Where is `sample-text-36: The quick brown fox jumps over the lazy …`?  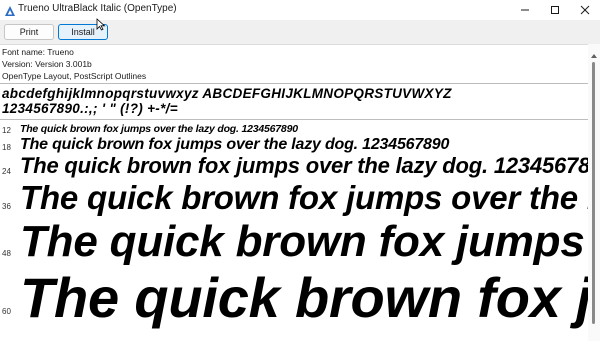
sample-text-36: The quick brown fox jumps over the lazy … is located at coordinates (304, 197).